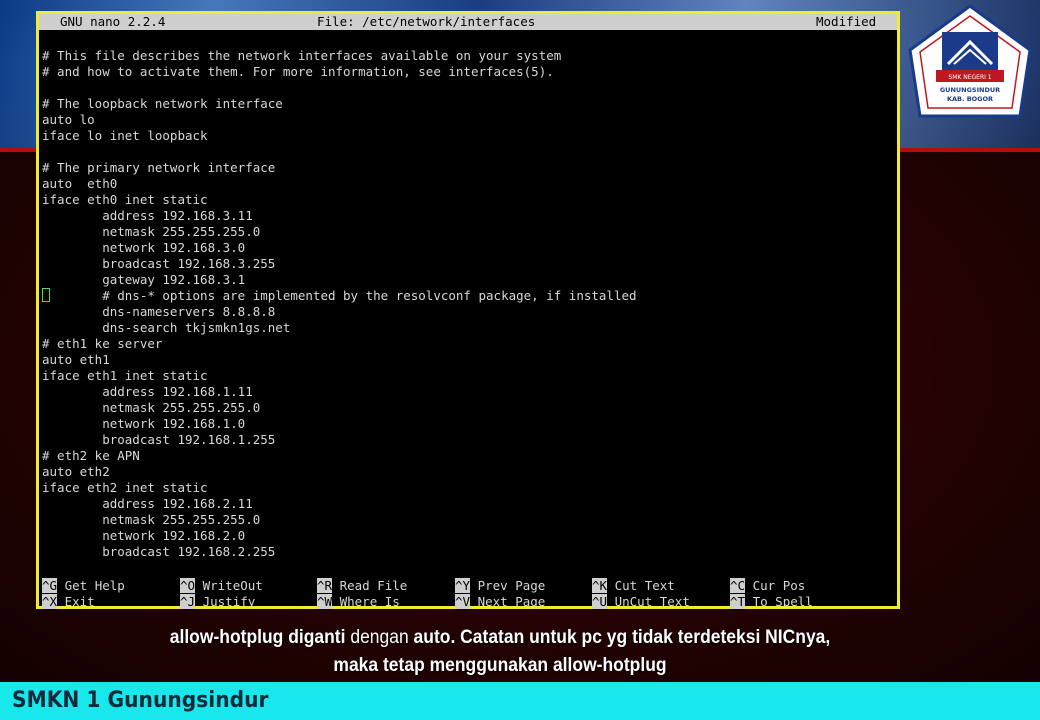 Image resolution: width=1040 pixels, height=720 pixels. I want to click on shortcut-get-help: ^G Get Help, so click(83, 586).